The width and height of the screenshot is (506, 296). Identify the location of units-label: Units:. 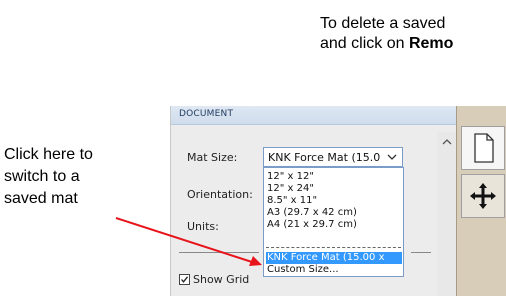
(203, 226).